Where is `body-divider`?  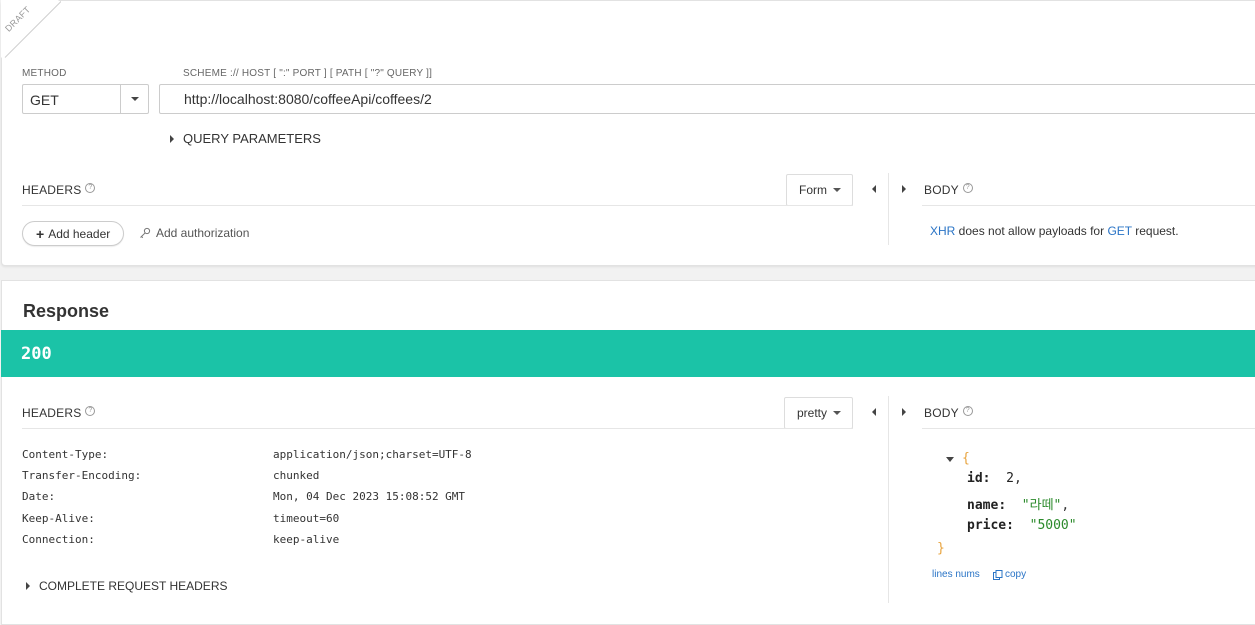
body-divider is located at coordinates (1088, 205).